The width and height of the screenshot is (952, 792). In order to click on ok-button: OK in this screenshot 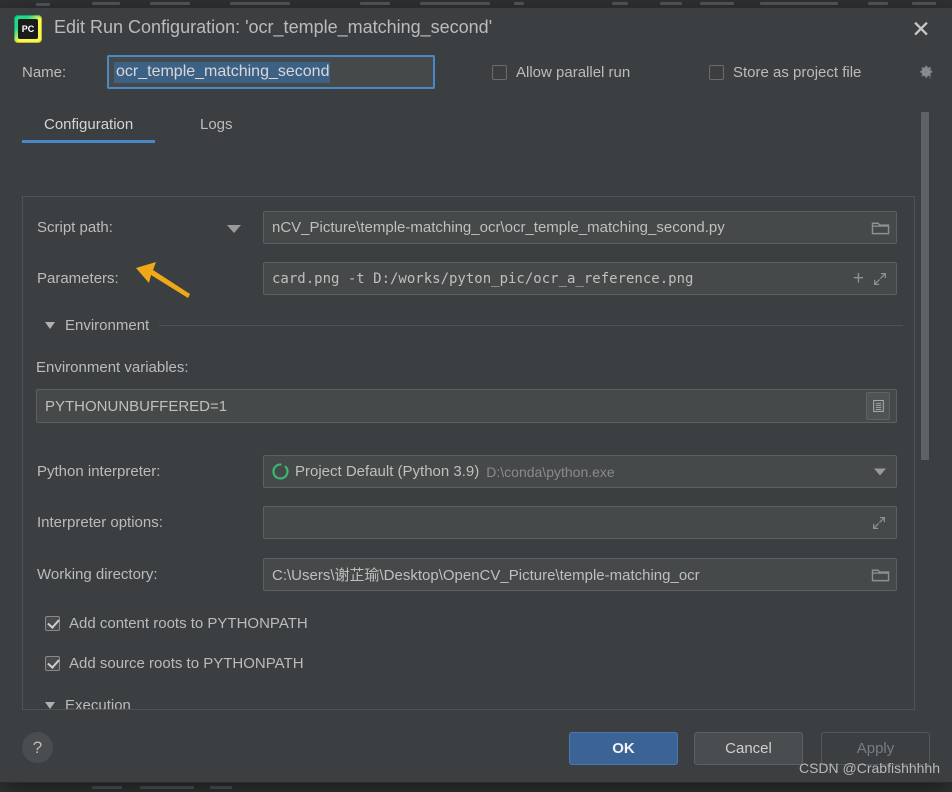, I will do `click(623, 748)`.